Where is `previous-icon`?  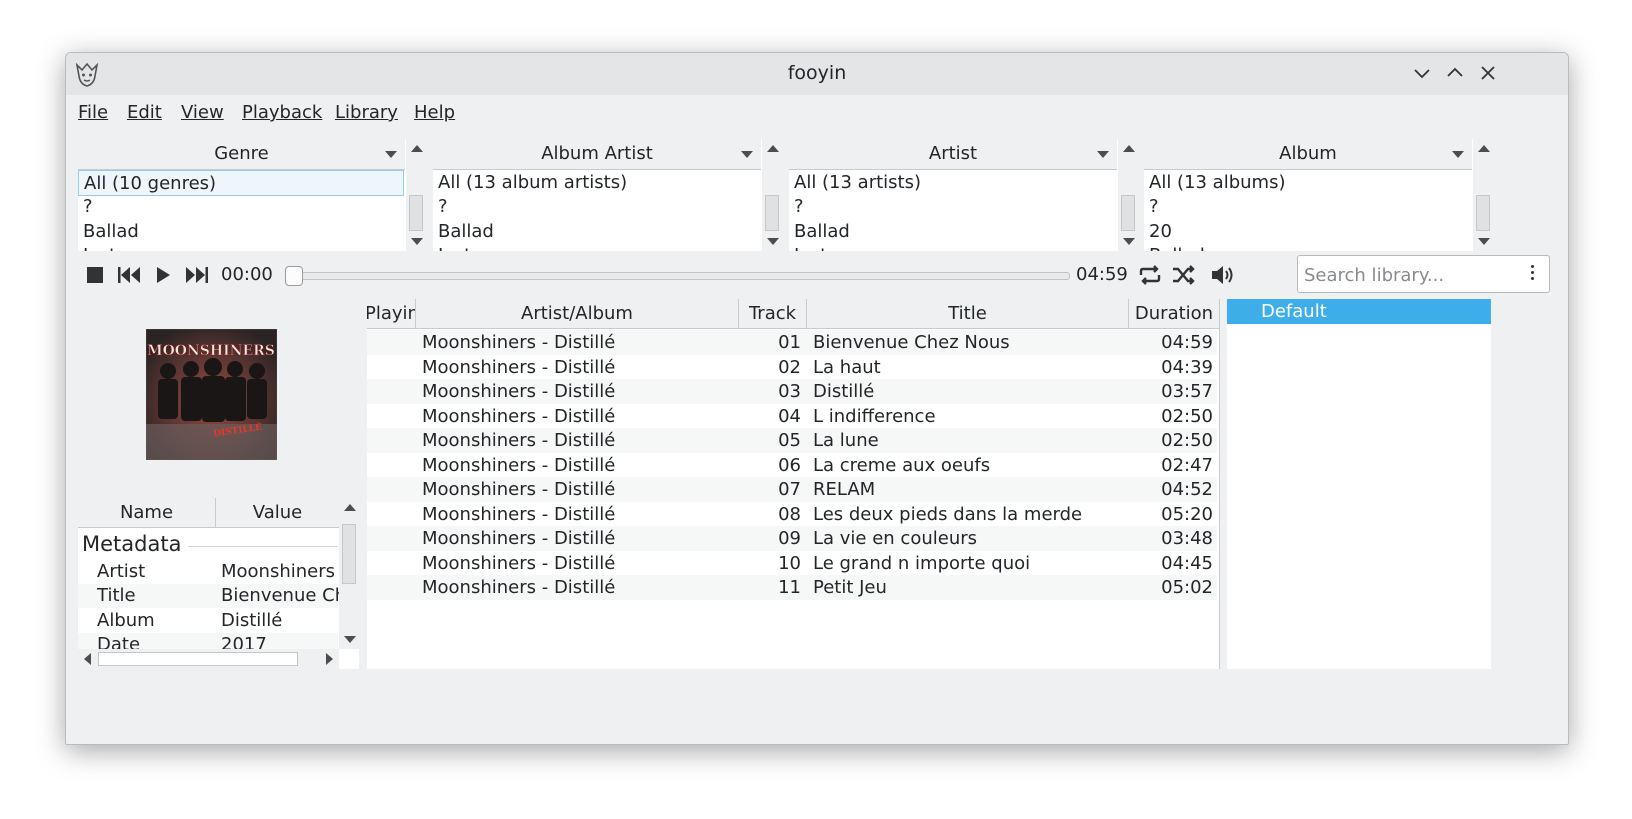 previous-icon is located at coordinates (129, 275).